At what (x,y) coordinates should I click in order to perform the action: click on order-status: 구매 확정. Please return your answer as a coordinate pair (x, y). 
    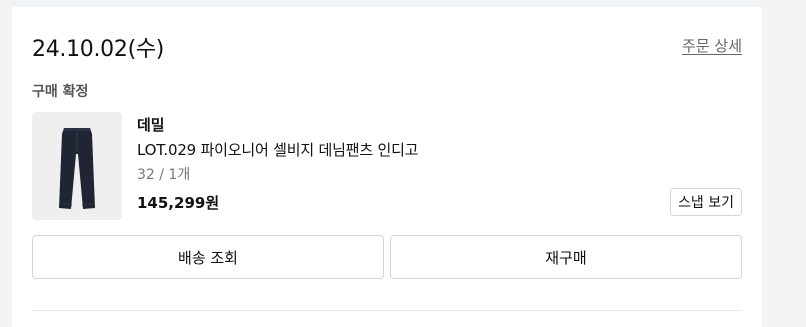
    Looking at the image, I should click on (60, 92).